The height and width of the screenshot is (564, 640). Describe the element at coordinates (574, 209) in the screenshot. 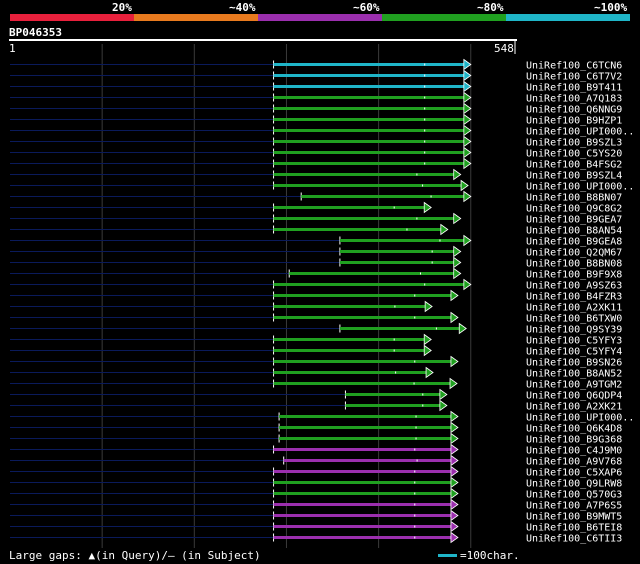

I see `hit-label: UniRef100_Q9C8G2` at that location.